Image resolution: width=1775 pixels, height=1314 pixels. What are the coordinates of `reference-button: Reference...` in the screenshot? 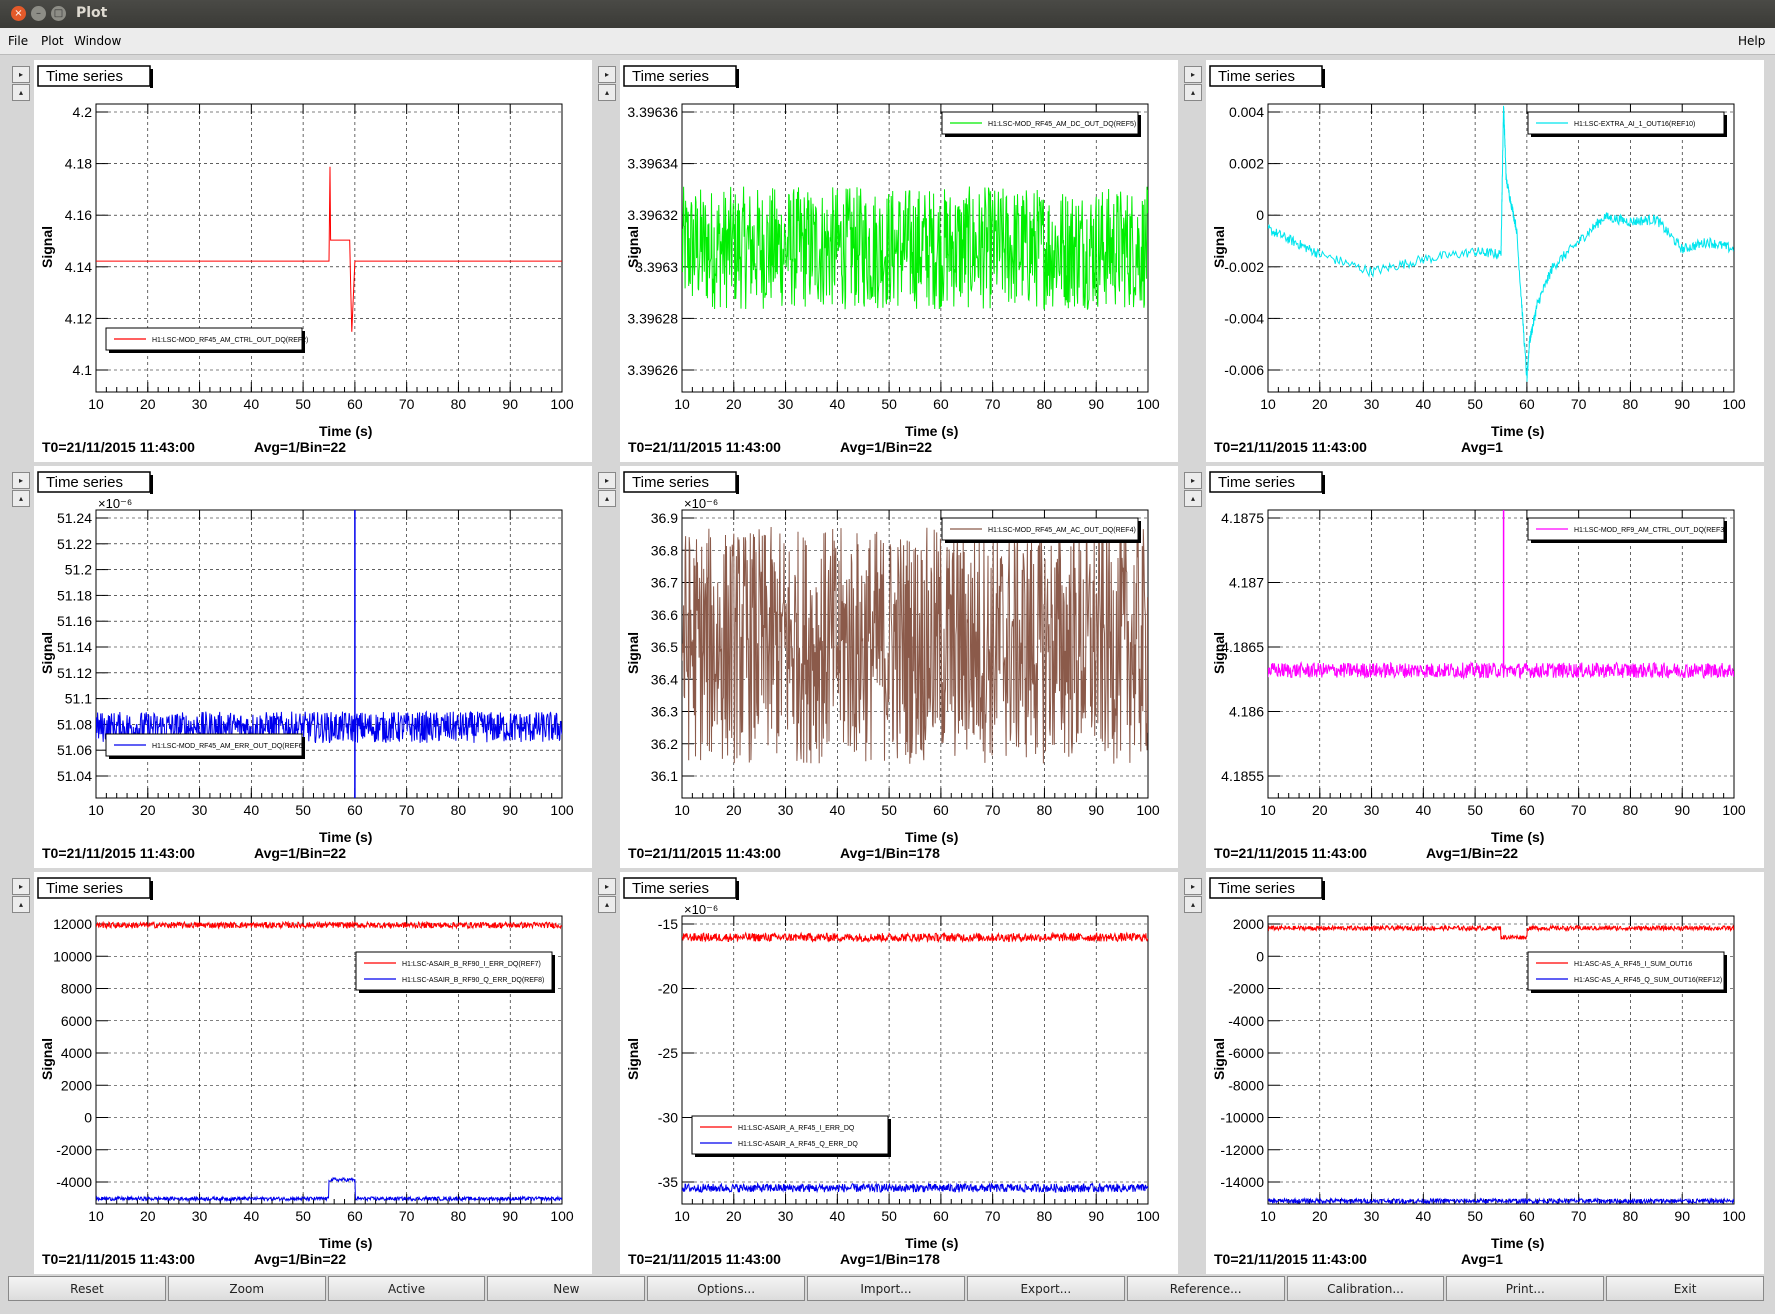 It's located at (1205, 1288).